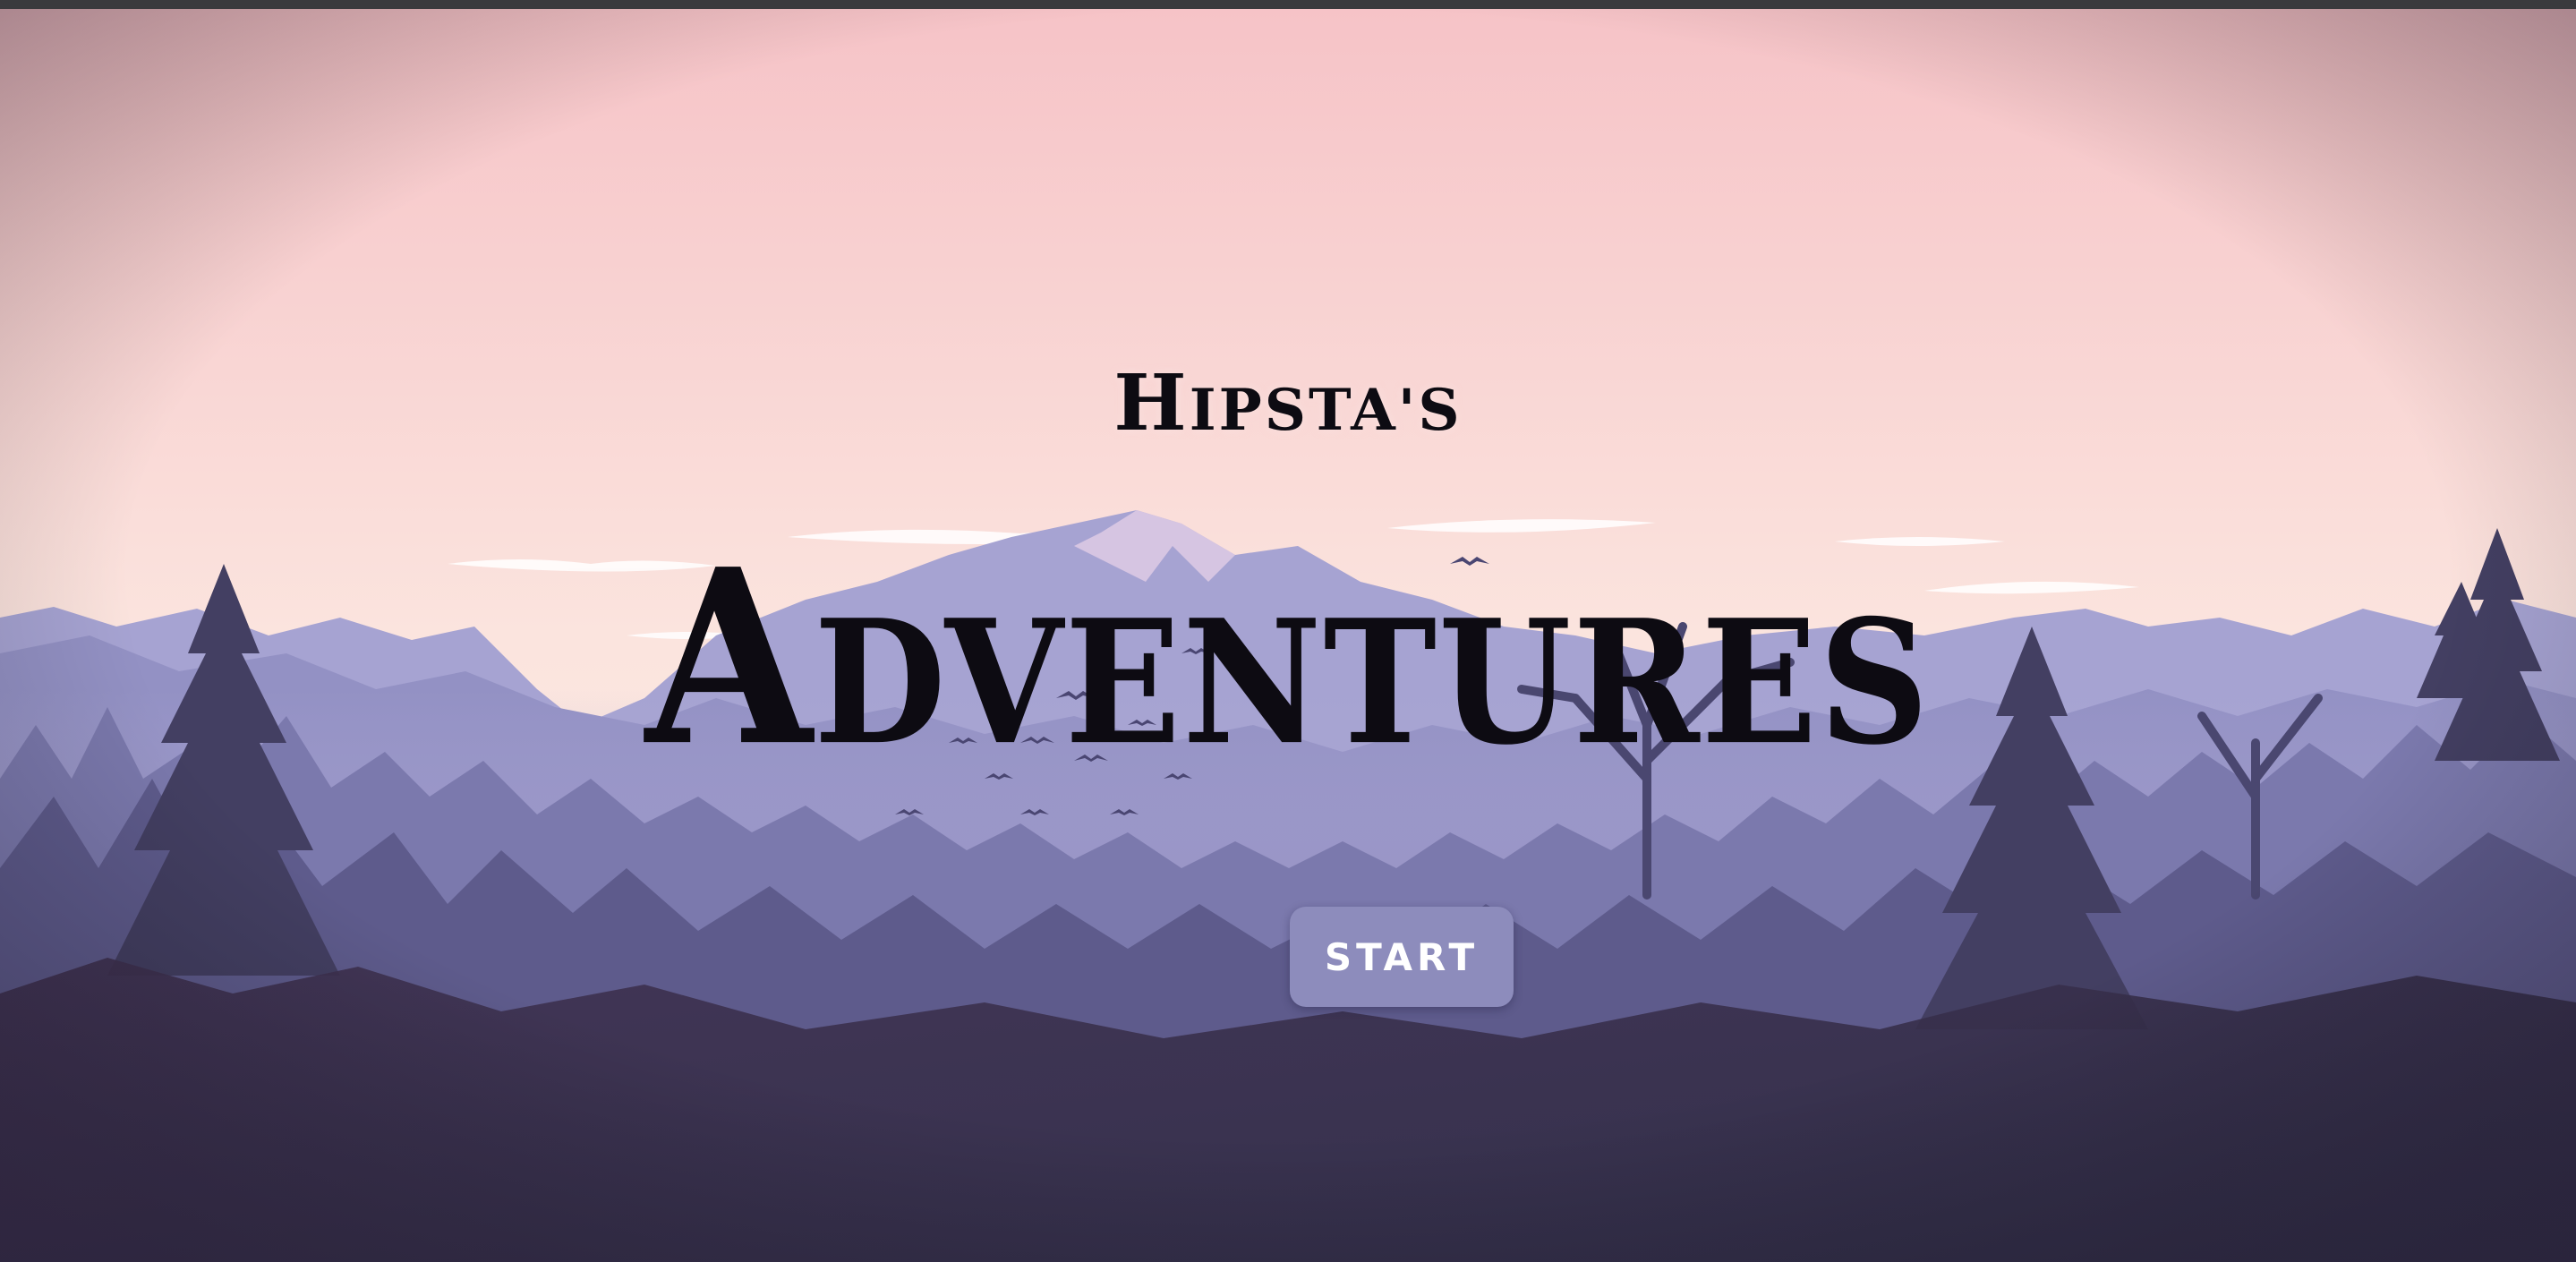  I want to click on start-button: START, so click(1402, 957).